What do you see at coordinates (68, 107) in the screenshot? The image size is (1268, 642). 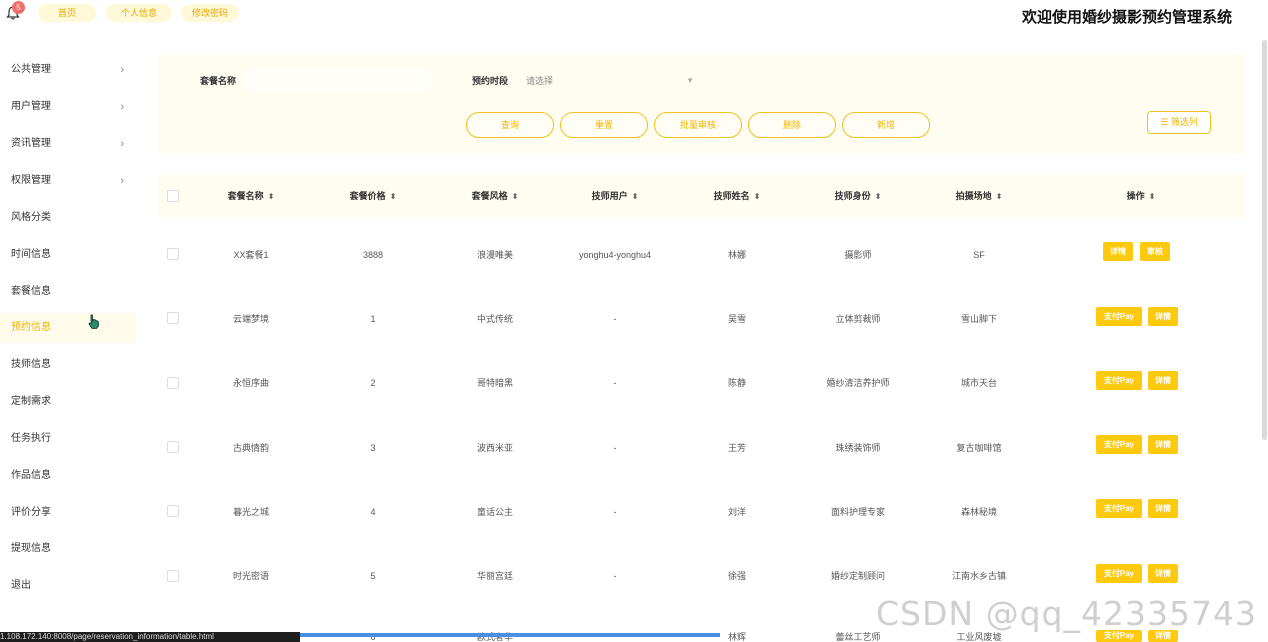 I see `sidebar-item-user-management: 用户管理 ›` at bounding box center [68, 107].